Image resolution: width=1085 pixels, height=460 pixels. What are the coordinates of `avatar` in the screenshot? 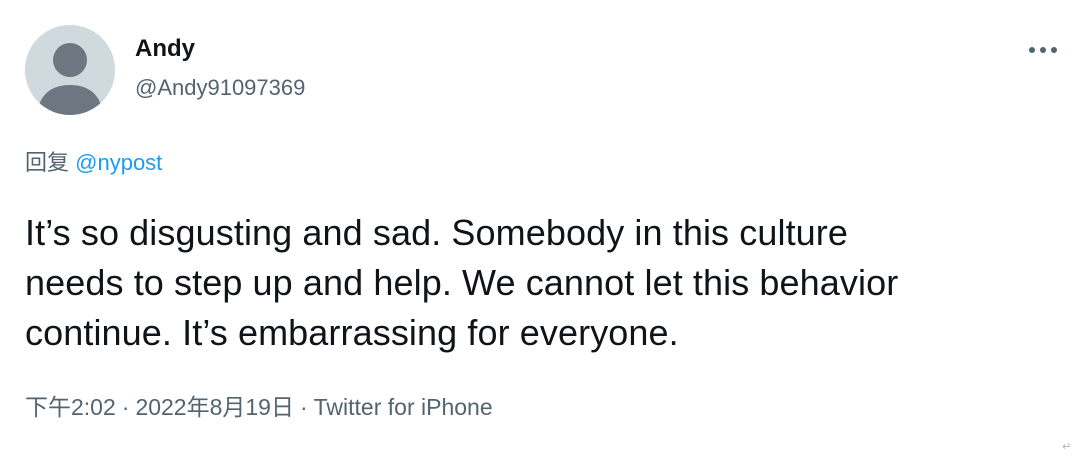 It's located at (70, 70).